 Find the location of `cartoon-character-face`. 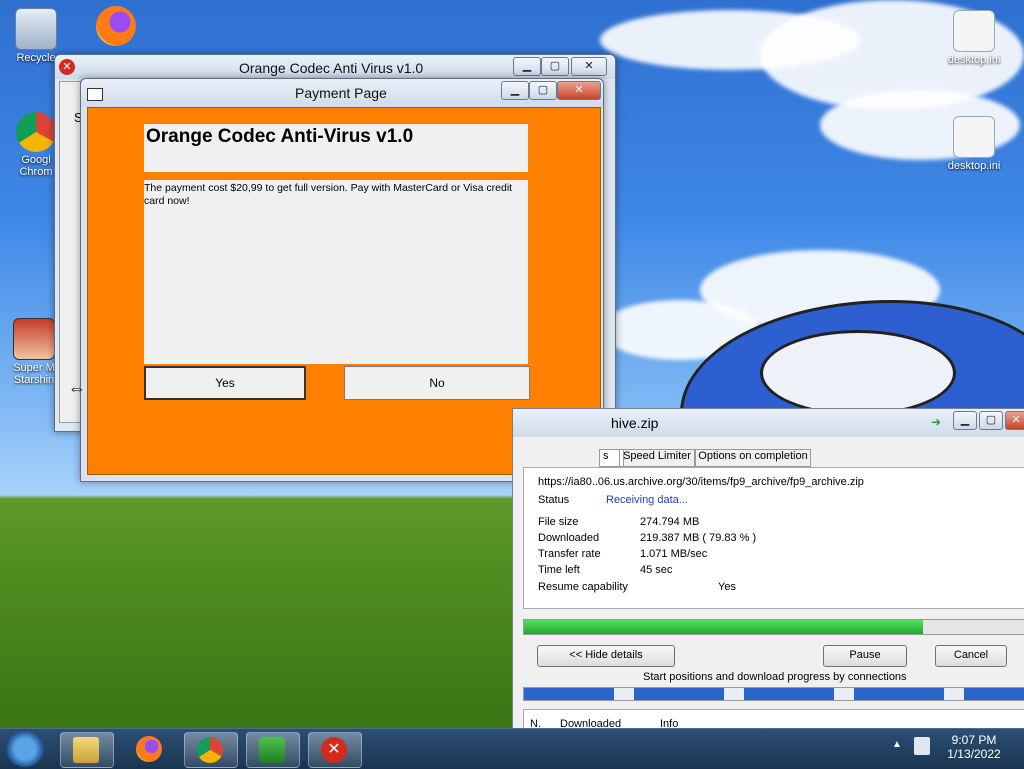

cartoon-character-face is located at coordinates (858, 373).